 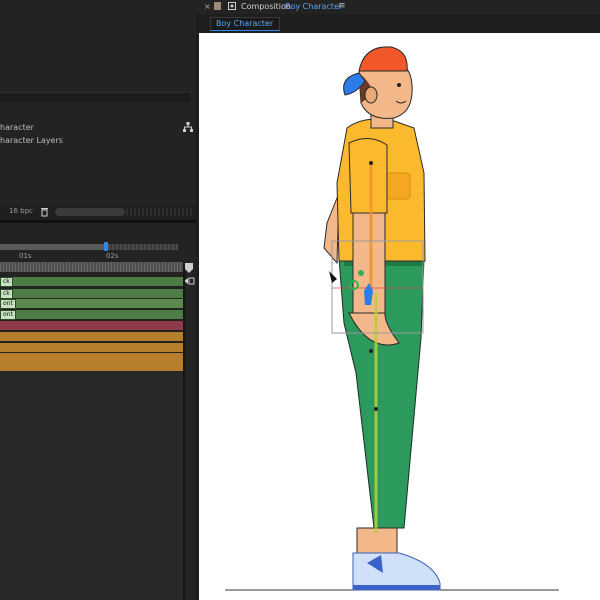 What do you see at coordinates (31, 140) in the screenshot?
I see `project-item: haracter Layers` at bounding box center [31, 140].